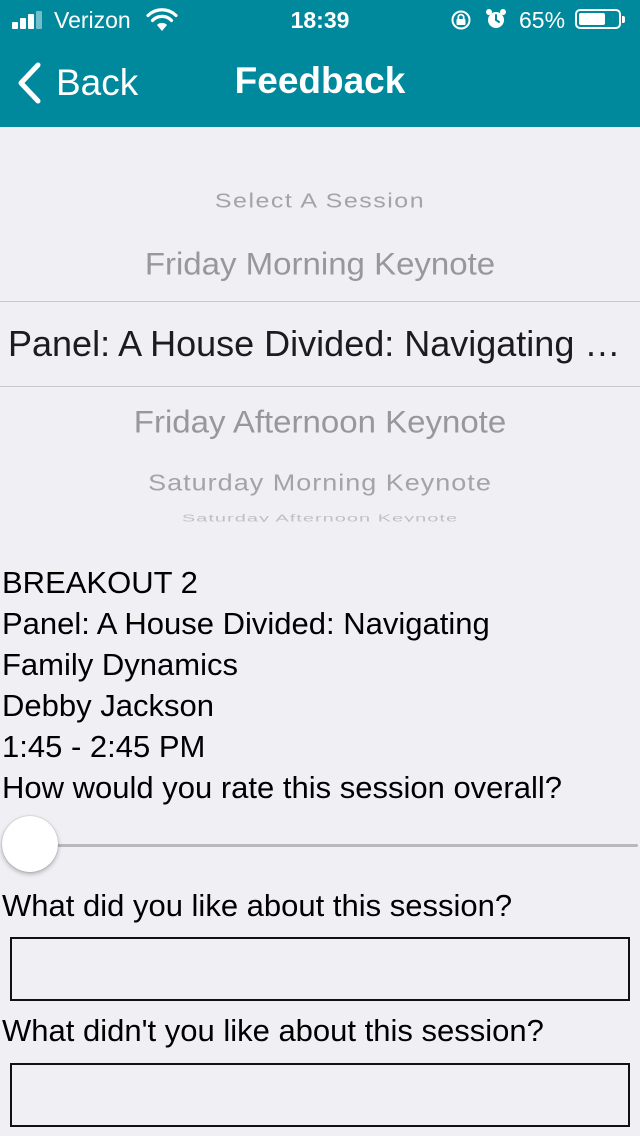 Image resolution: width=640 pixels, height=1136 pixels. I want to click on picker-option: Saturday Afternoon Keynote, so click(320, 517).